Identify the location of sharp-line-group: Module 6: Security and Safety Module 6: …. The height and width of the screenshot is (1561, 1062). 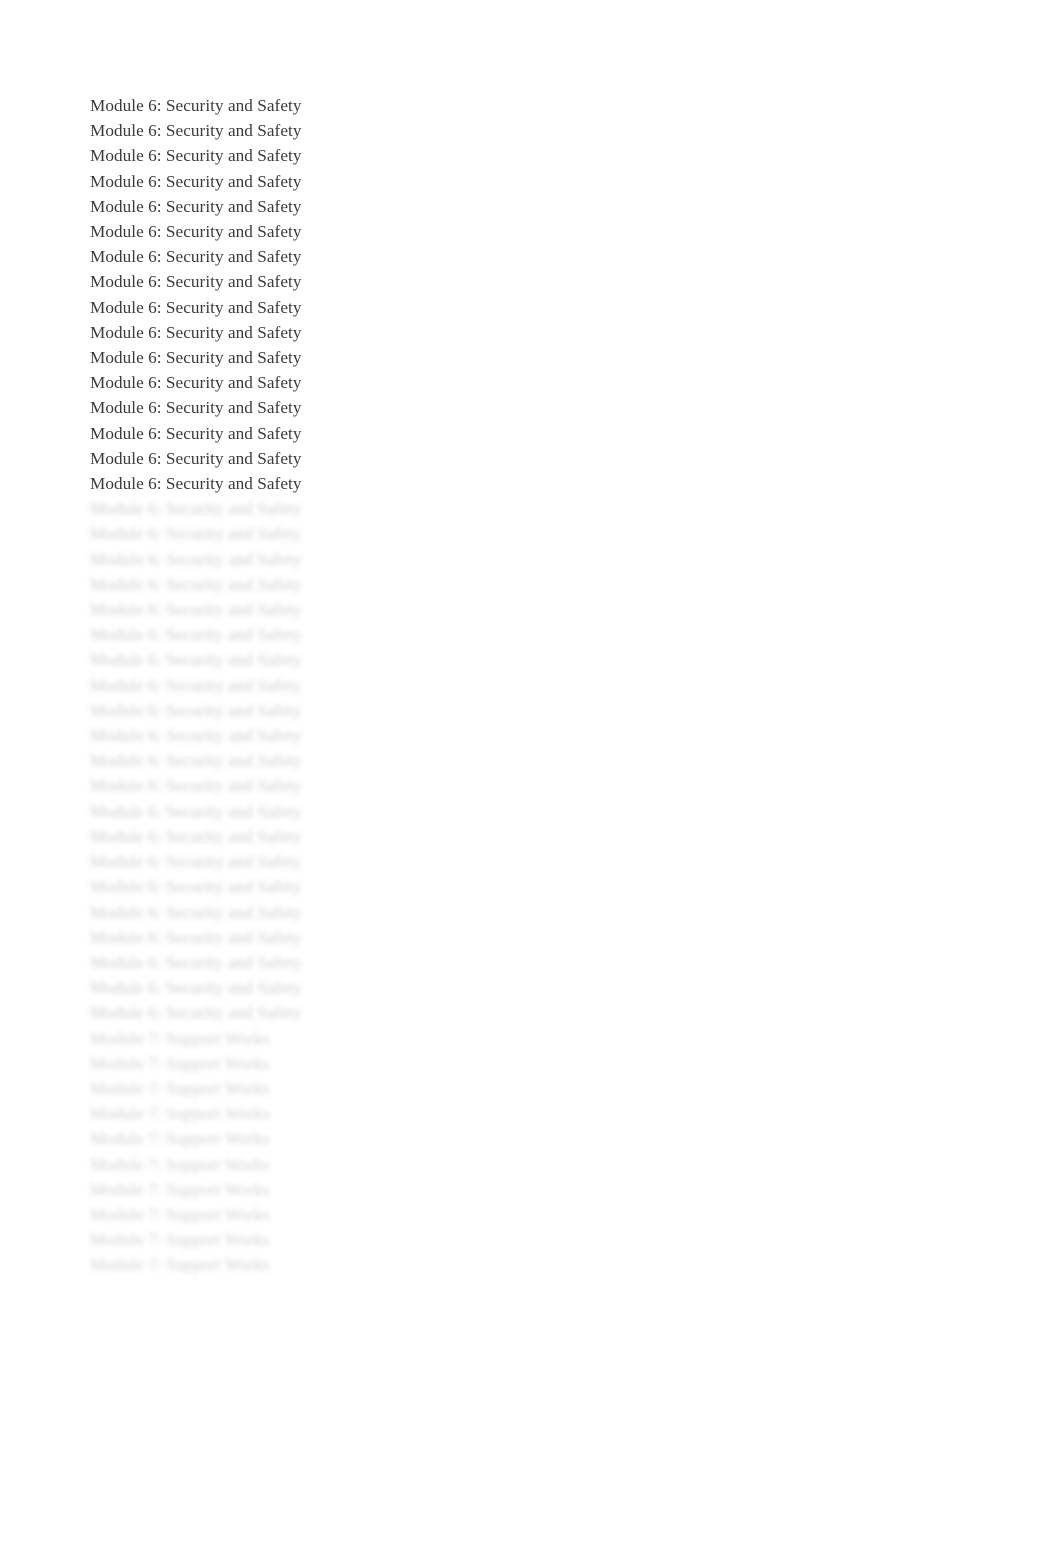
(370, 294).